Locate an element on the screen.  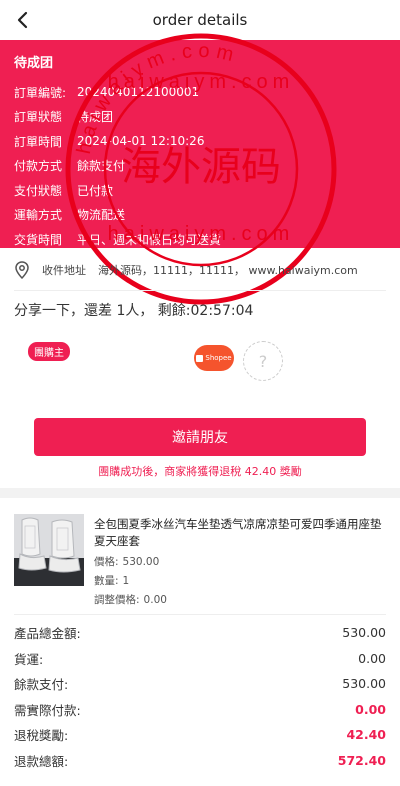
order-number-value: 2024040112100001 is located at coordinates (138, 92).